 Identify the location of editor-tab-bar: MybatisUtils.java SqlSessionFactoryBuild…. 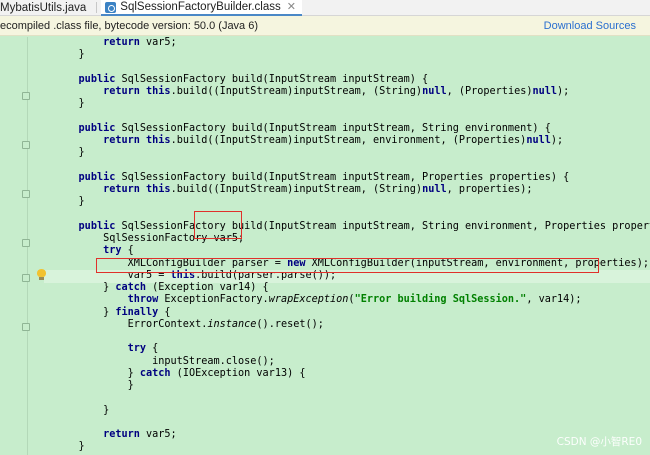
(325, 8).